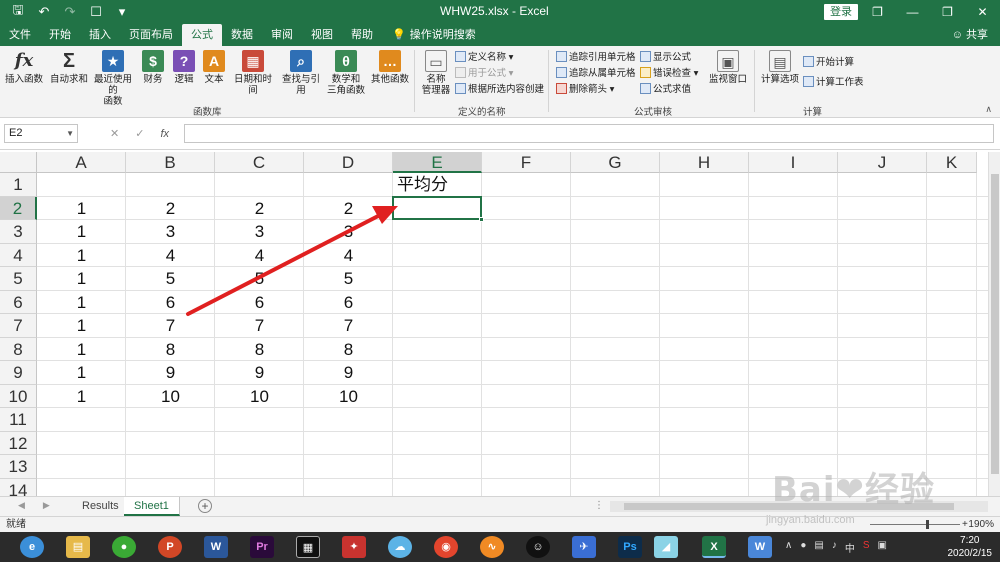 This screenshot has width=1000, height=562. What do you see at coordinates (877, 12) in the screenshot?
I see `ribbon-display-icon: ❐` at bounding box center [877, 12].